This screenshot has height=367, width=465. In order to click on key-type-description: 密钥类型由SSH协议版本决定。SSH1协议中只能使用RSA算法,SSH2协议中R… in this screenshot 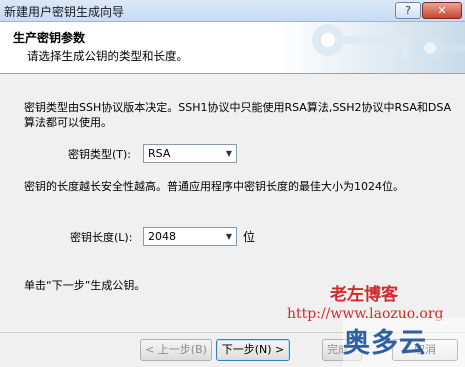, I will do `click(238, 115)`.